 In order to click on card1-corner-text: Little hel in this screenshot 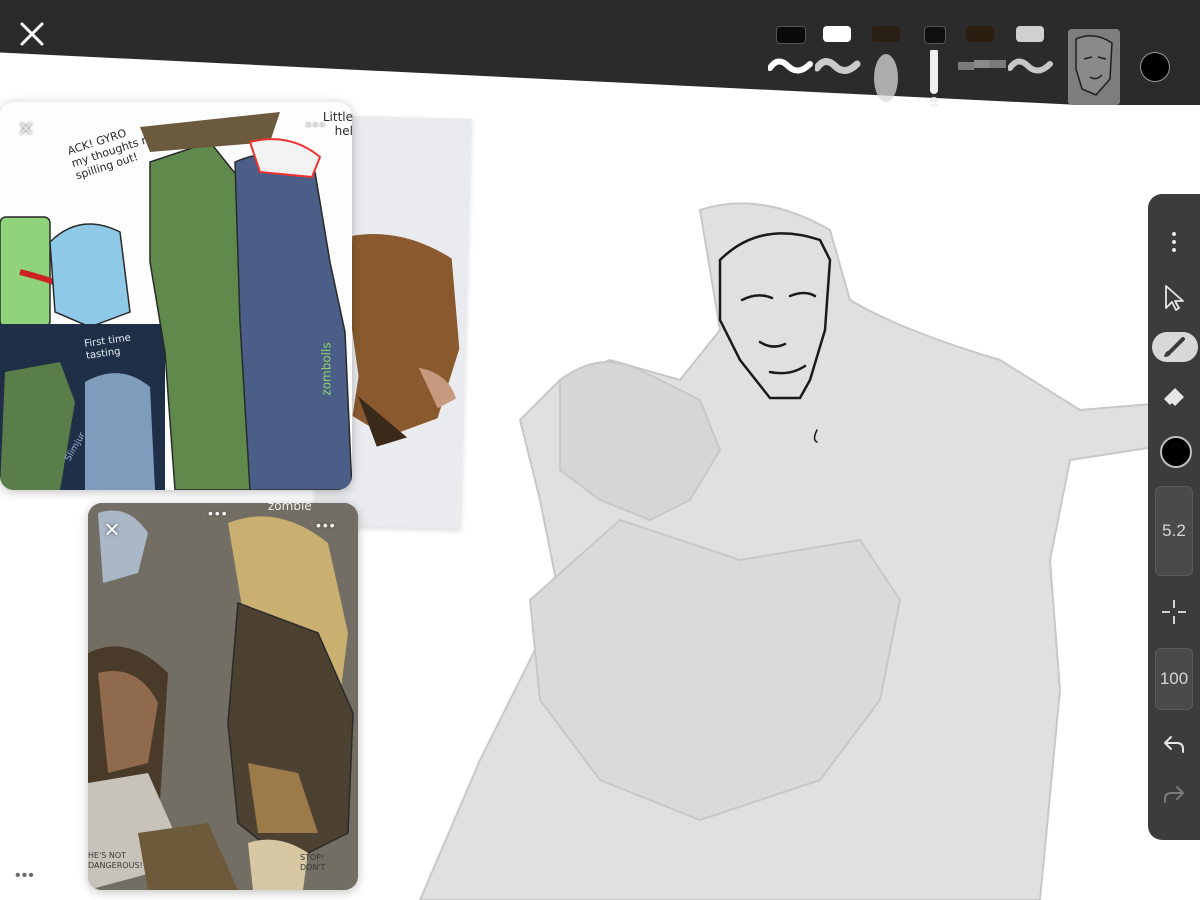, I will do `click(337, 124)`.